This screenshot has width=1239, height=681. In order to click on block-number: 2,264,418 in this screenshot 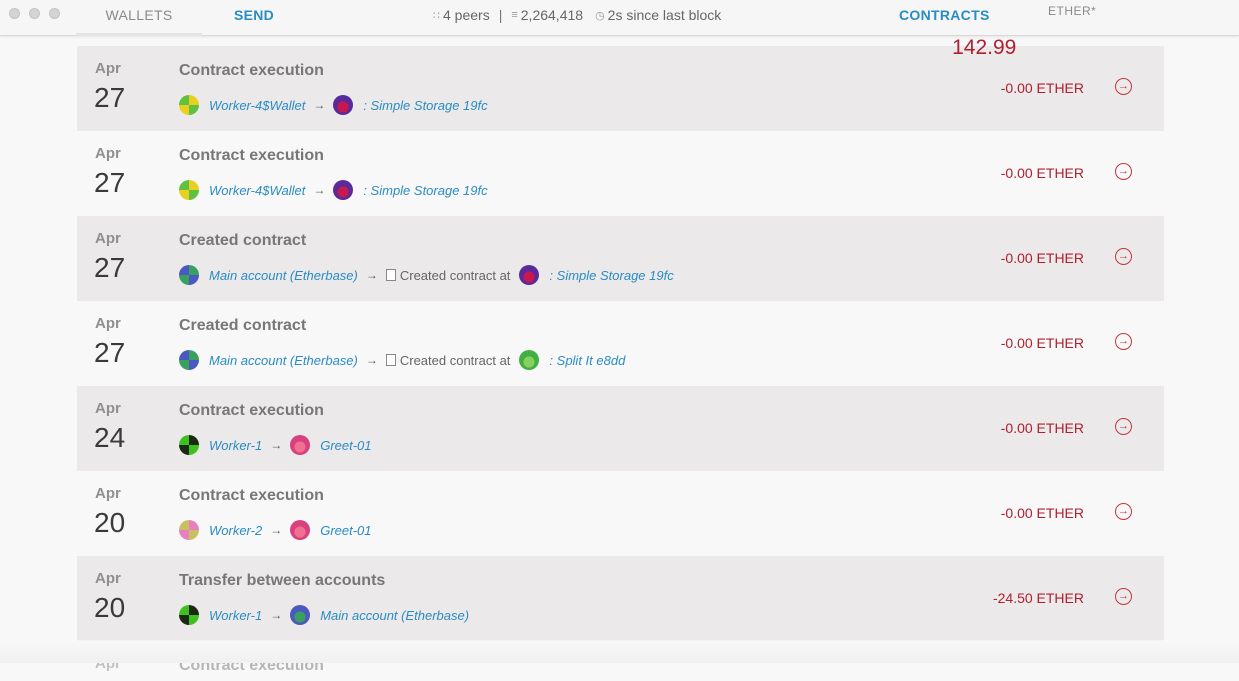, I will do `click(552, 15)`.